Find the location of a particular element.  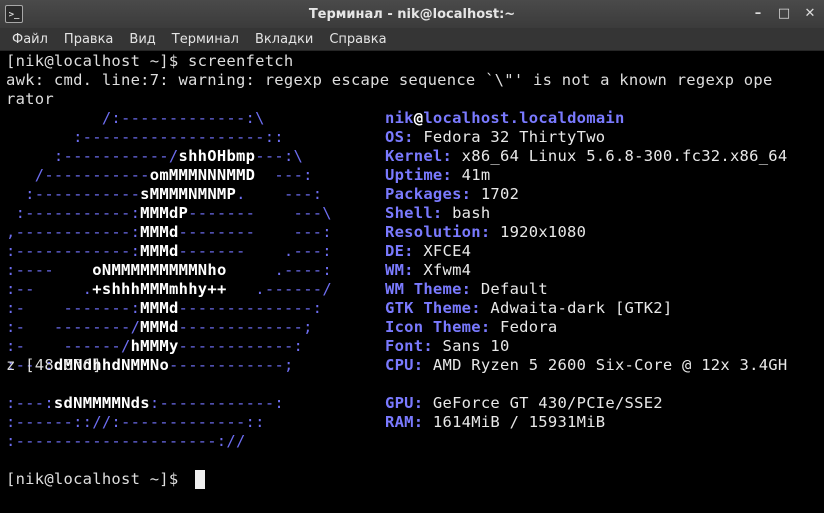

info-row: Packages: 1702 is located at coordinates (452, 194).